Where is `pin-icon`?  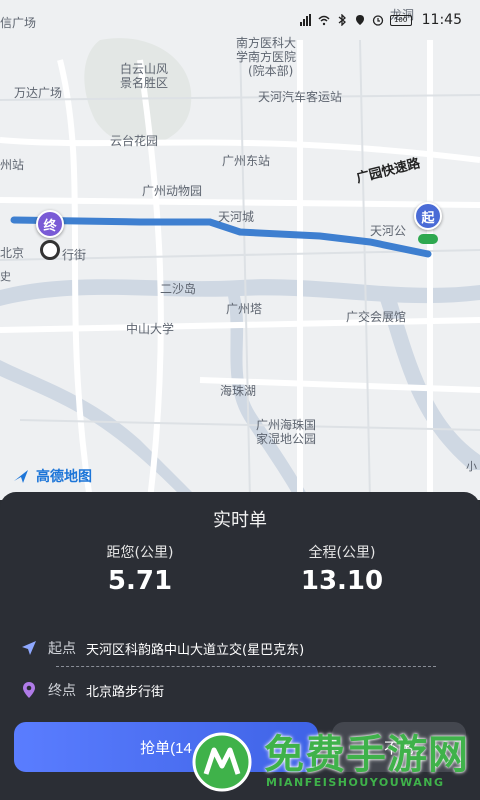
pin-icon is located at coordinates (29, 690).